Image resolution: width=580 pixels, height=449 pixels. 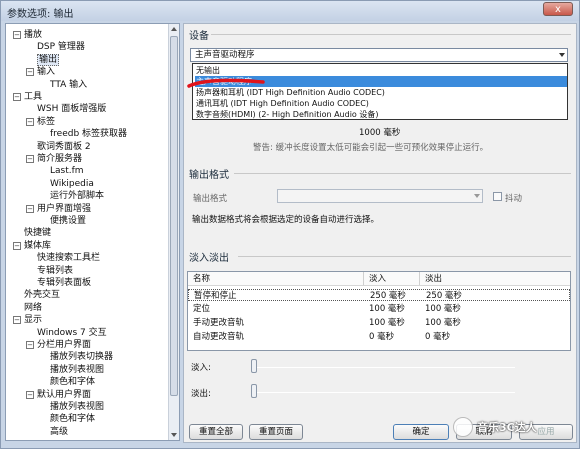 What do you see at coordinates (421, 432) in the screenshot?
I see `ok-button: 确定` at bounding box center [421, 432].